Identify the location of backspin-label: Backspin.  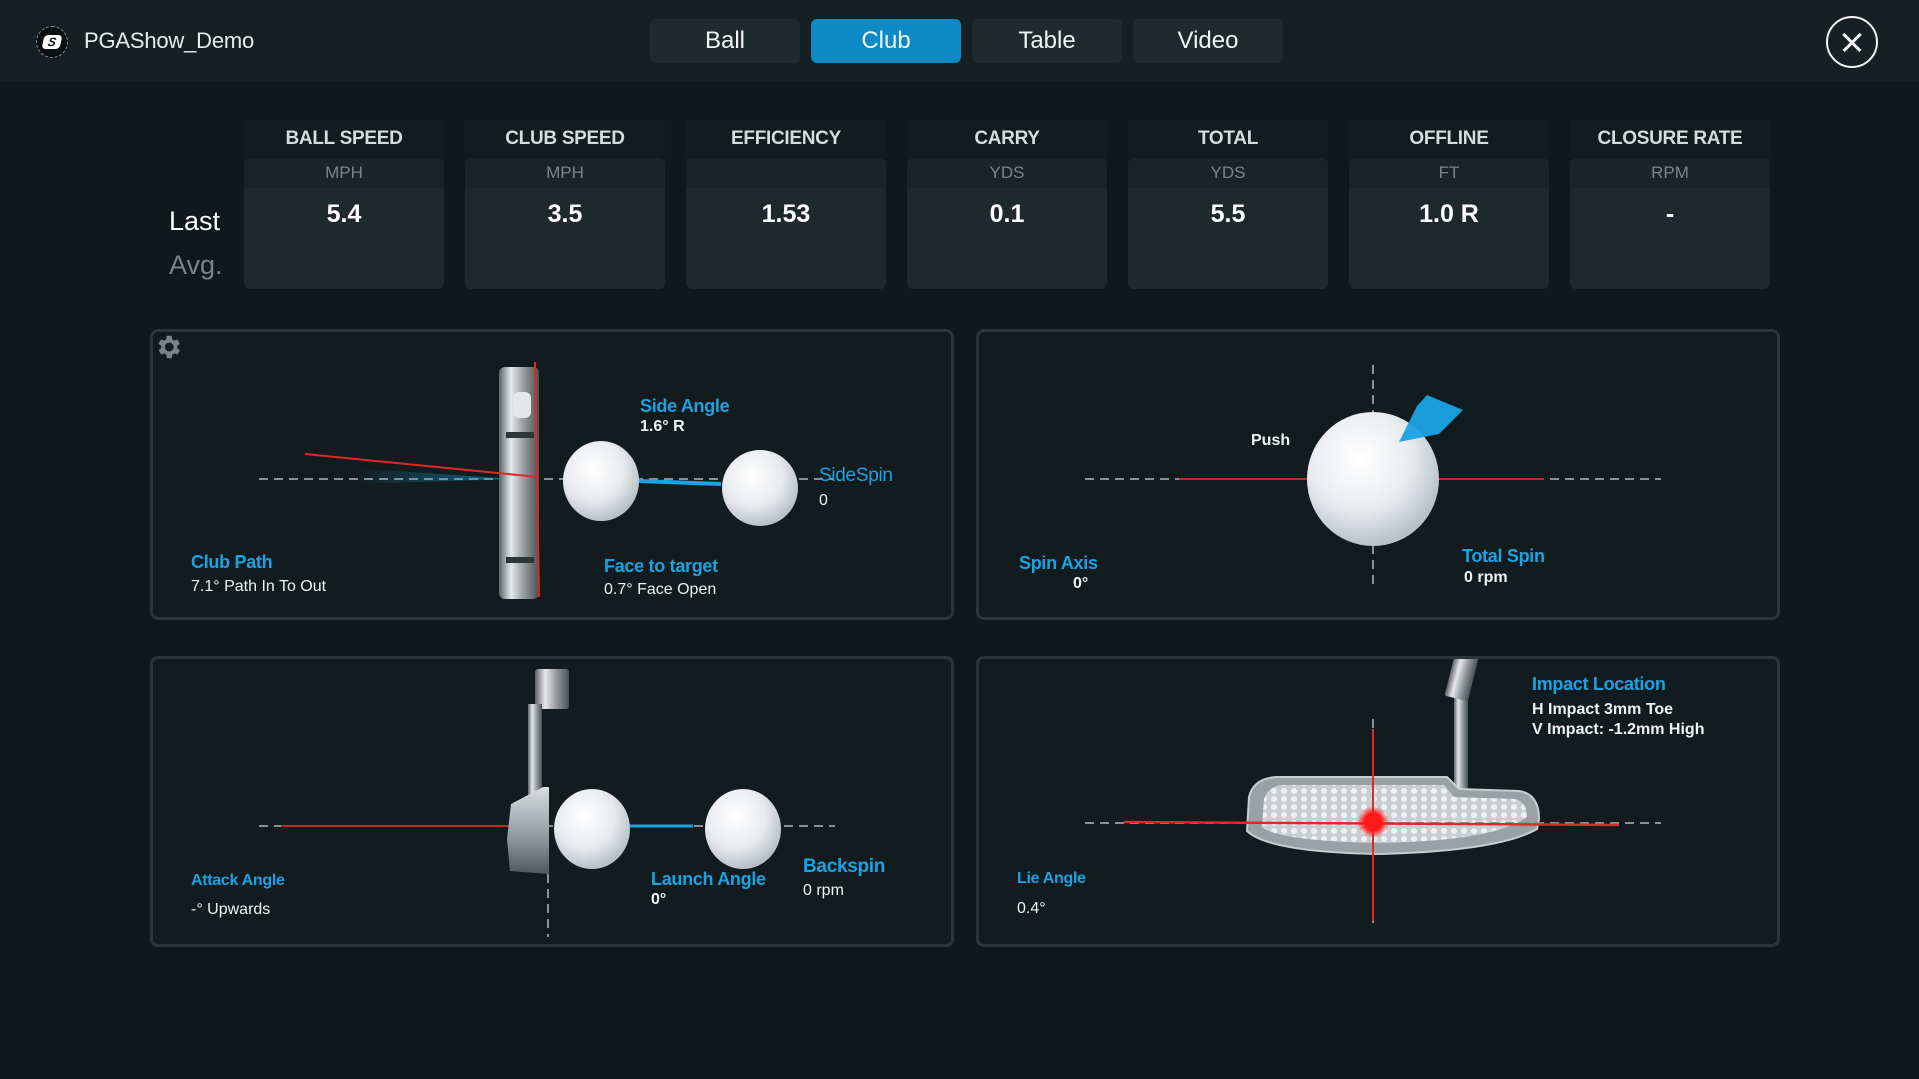
(844, 866).